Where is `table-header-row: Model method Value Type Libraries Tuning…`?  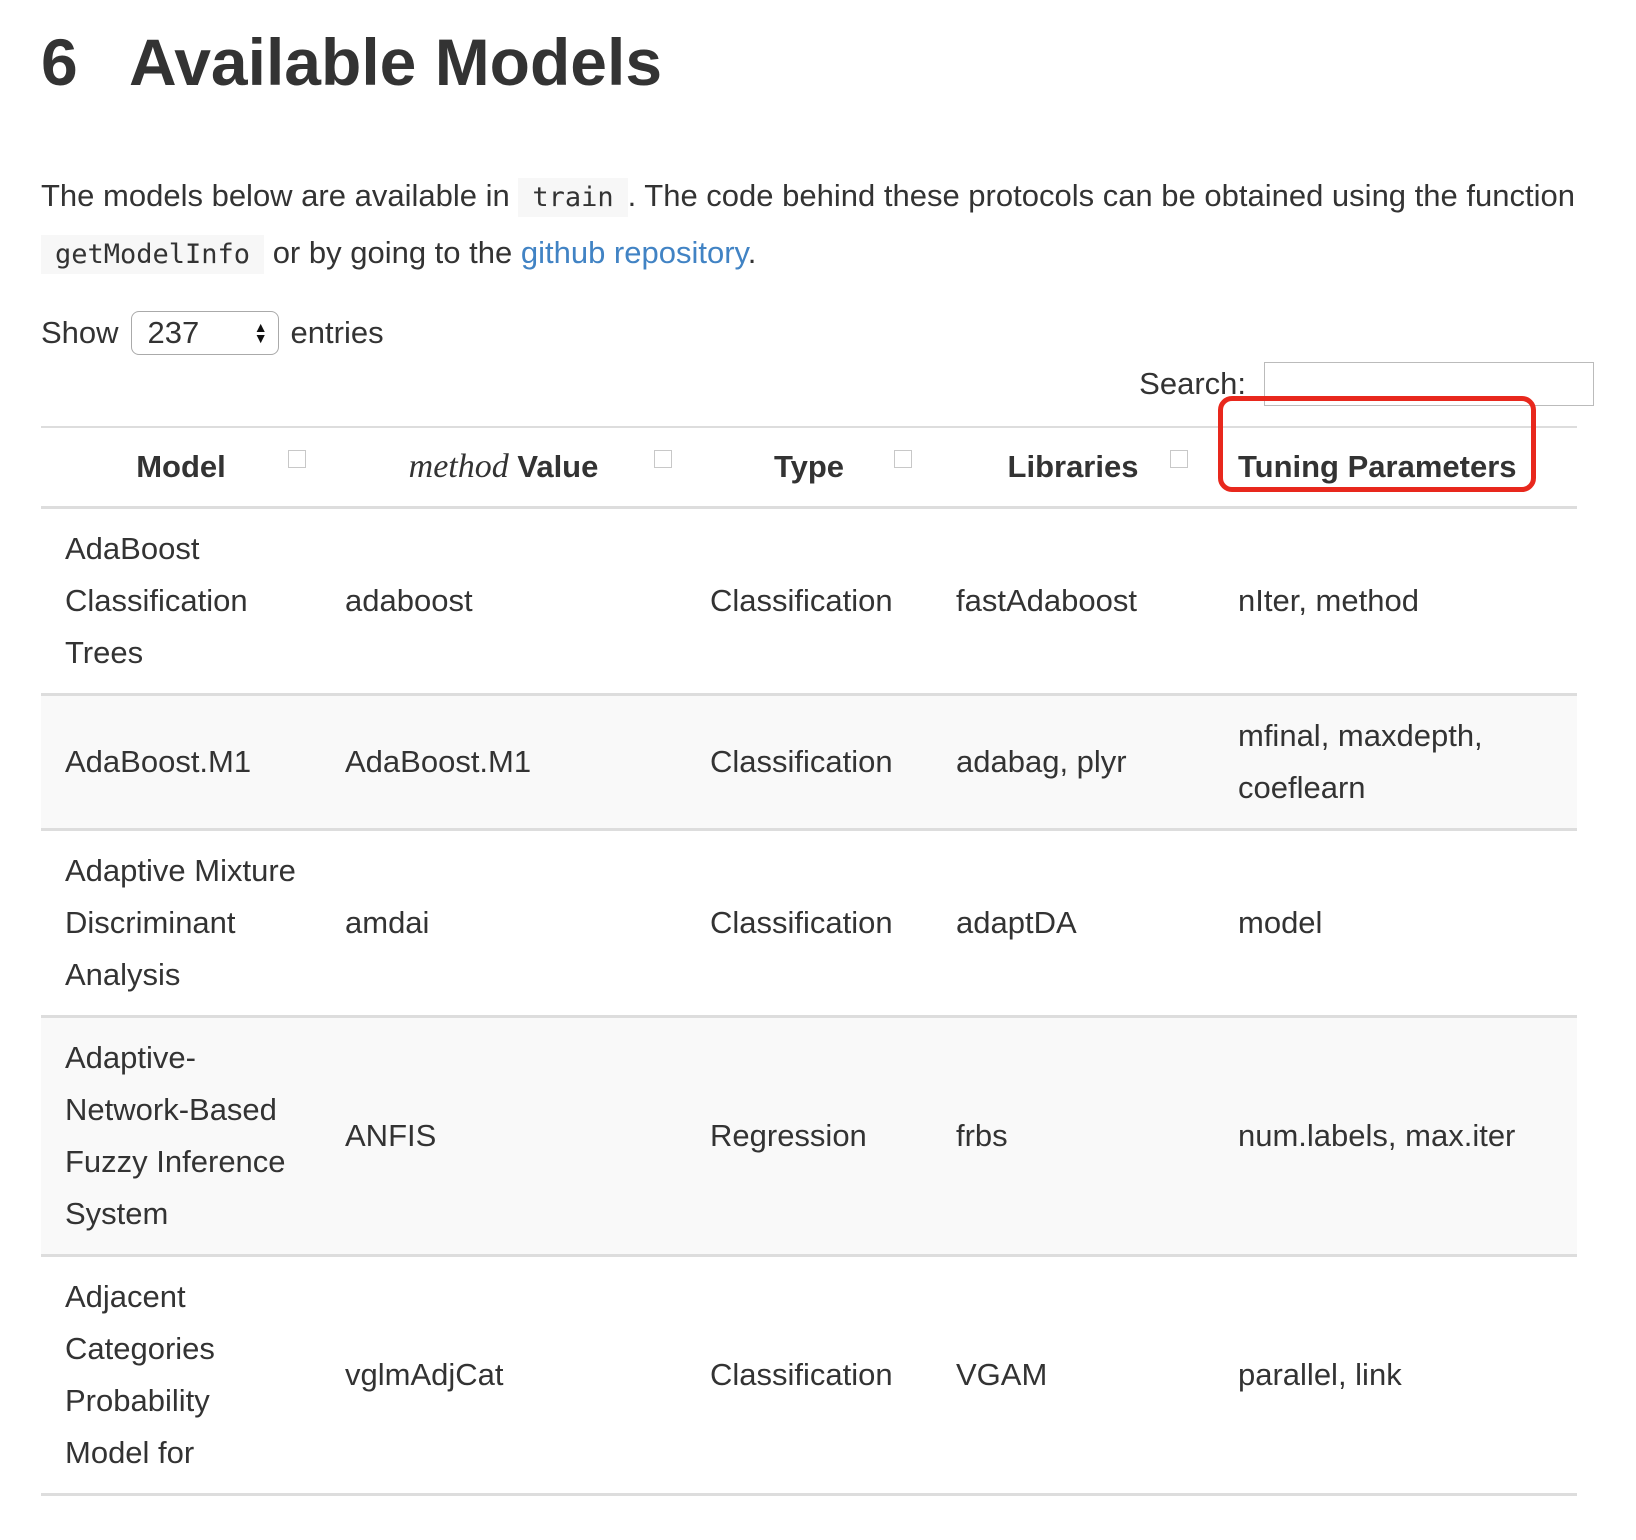 table-header-row: Model method Value Type Libraries Tuning… is located at coordinates (809, 467).